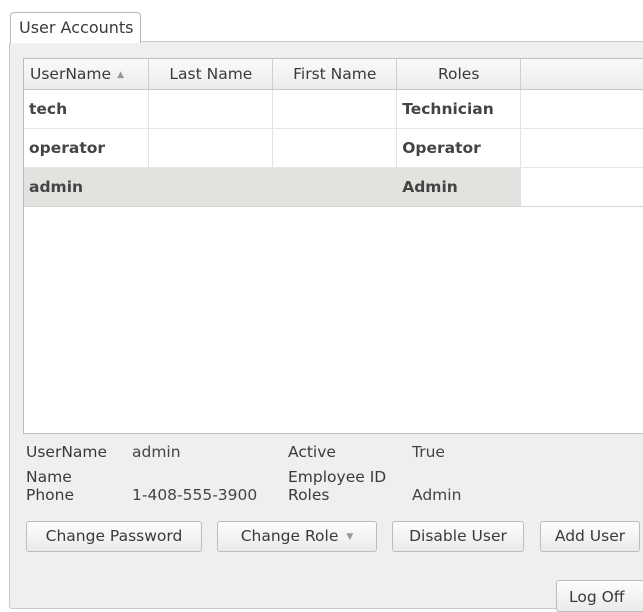  I want to click on column-header-label: UserName, so click(71, 74).